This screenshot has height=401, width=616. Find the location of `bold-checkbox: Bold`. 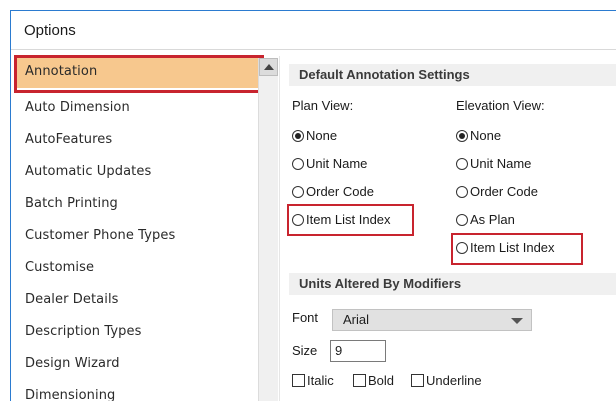

bold-checkbox: Bold is located at coordinates (373, 380).